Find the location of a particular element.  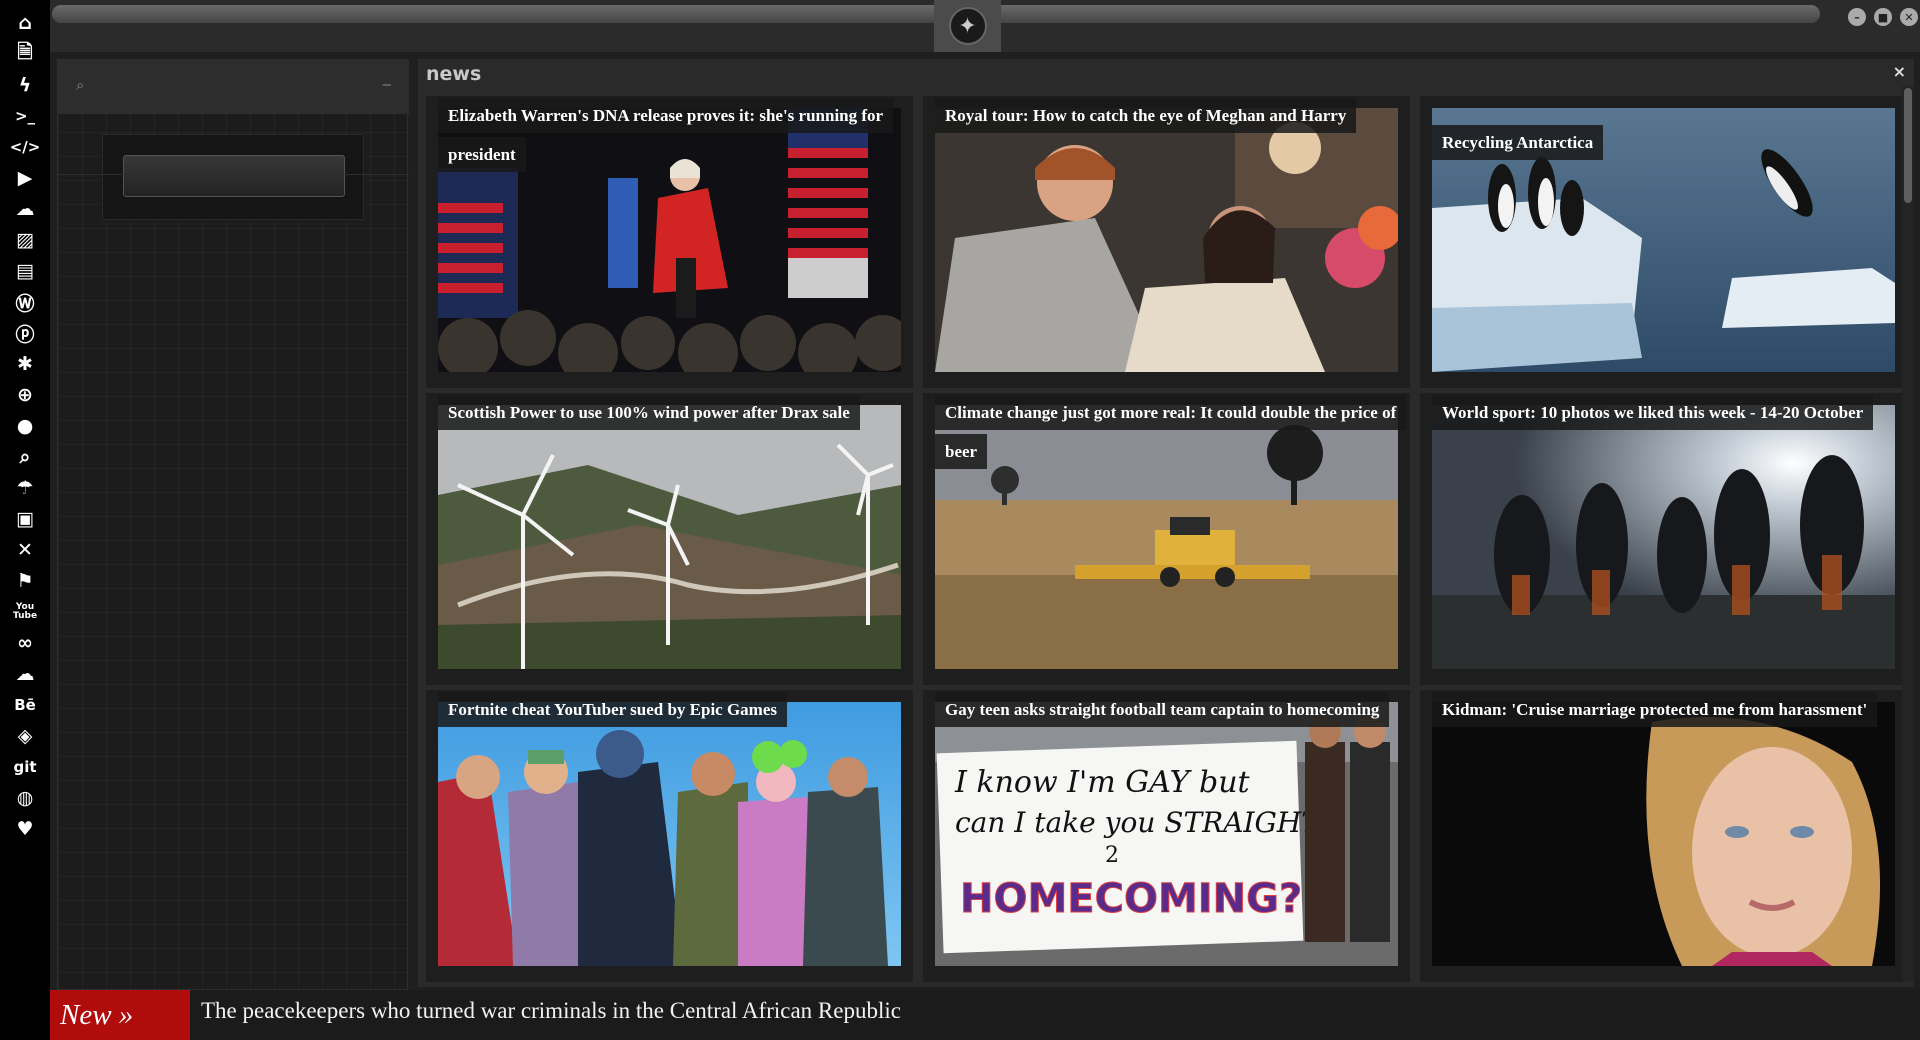

play-icon: ▶ is located at coordinates (25, 178).